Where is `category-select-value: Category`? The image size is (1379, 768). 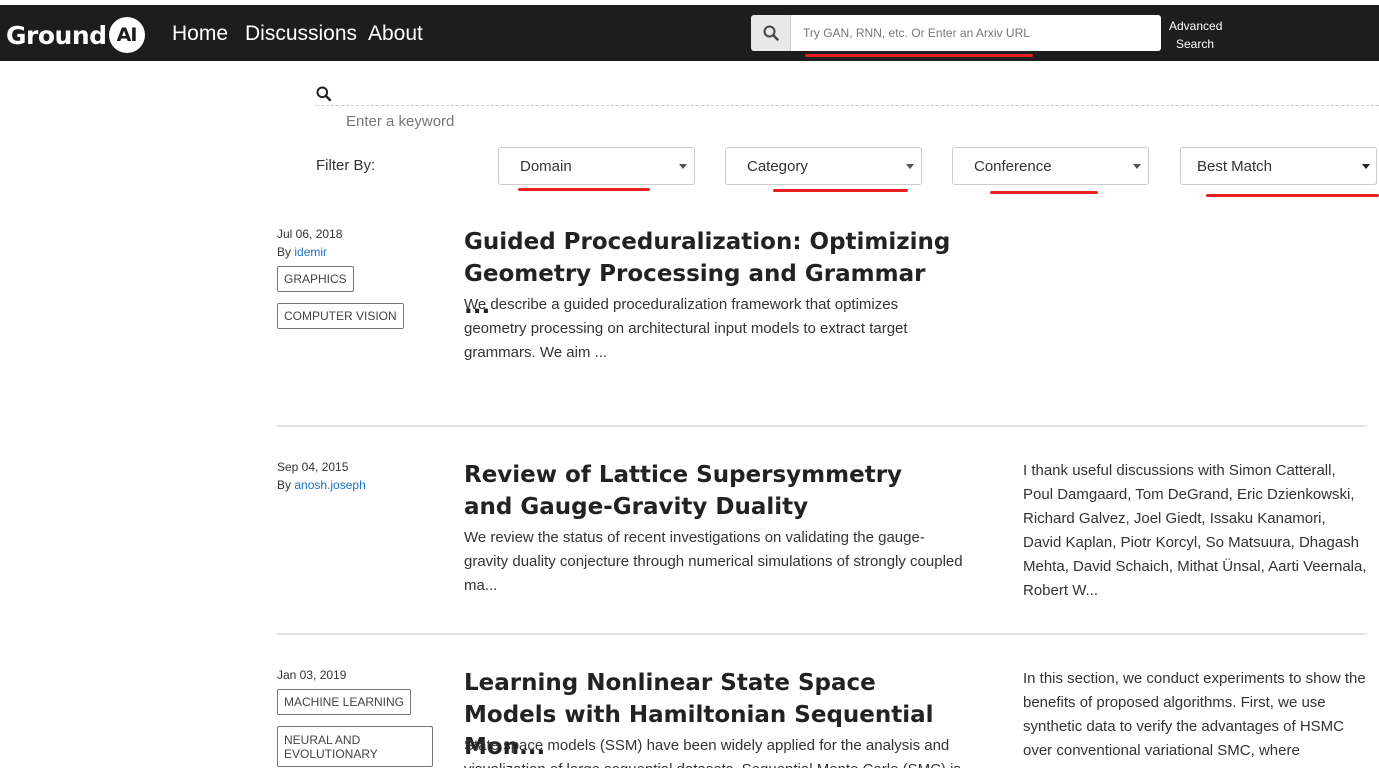
category-select-value: Category is located at coordinates (777, 166).